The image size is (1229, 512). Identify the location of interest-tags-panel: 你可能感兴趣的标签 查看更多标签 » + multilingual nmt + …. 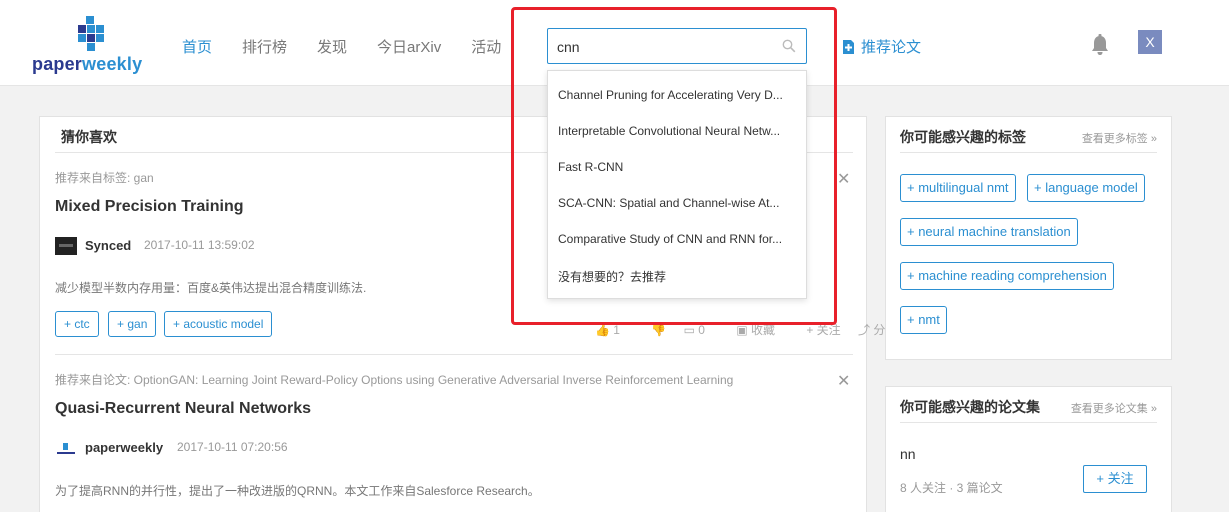
(1028, 238).